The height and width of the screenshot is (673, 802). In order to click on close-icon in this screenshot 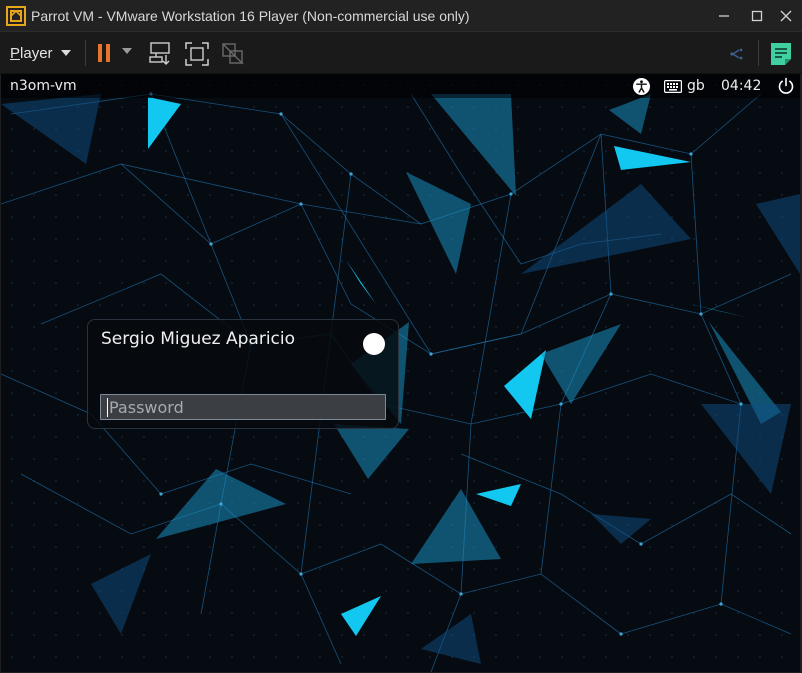, I will do `click(786, 16)`.